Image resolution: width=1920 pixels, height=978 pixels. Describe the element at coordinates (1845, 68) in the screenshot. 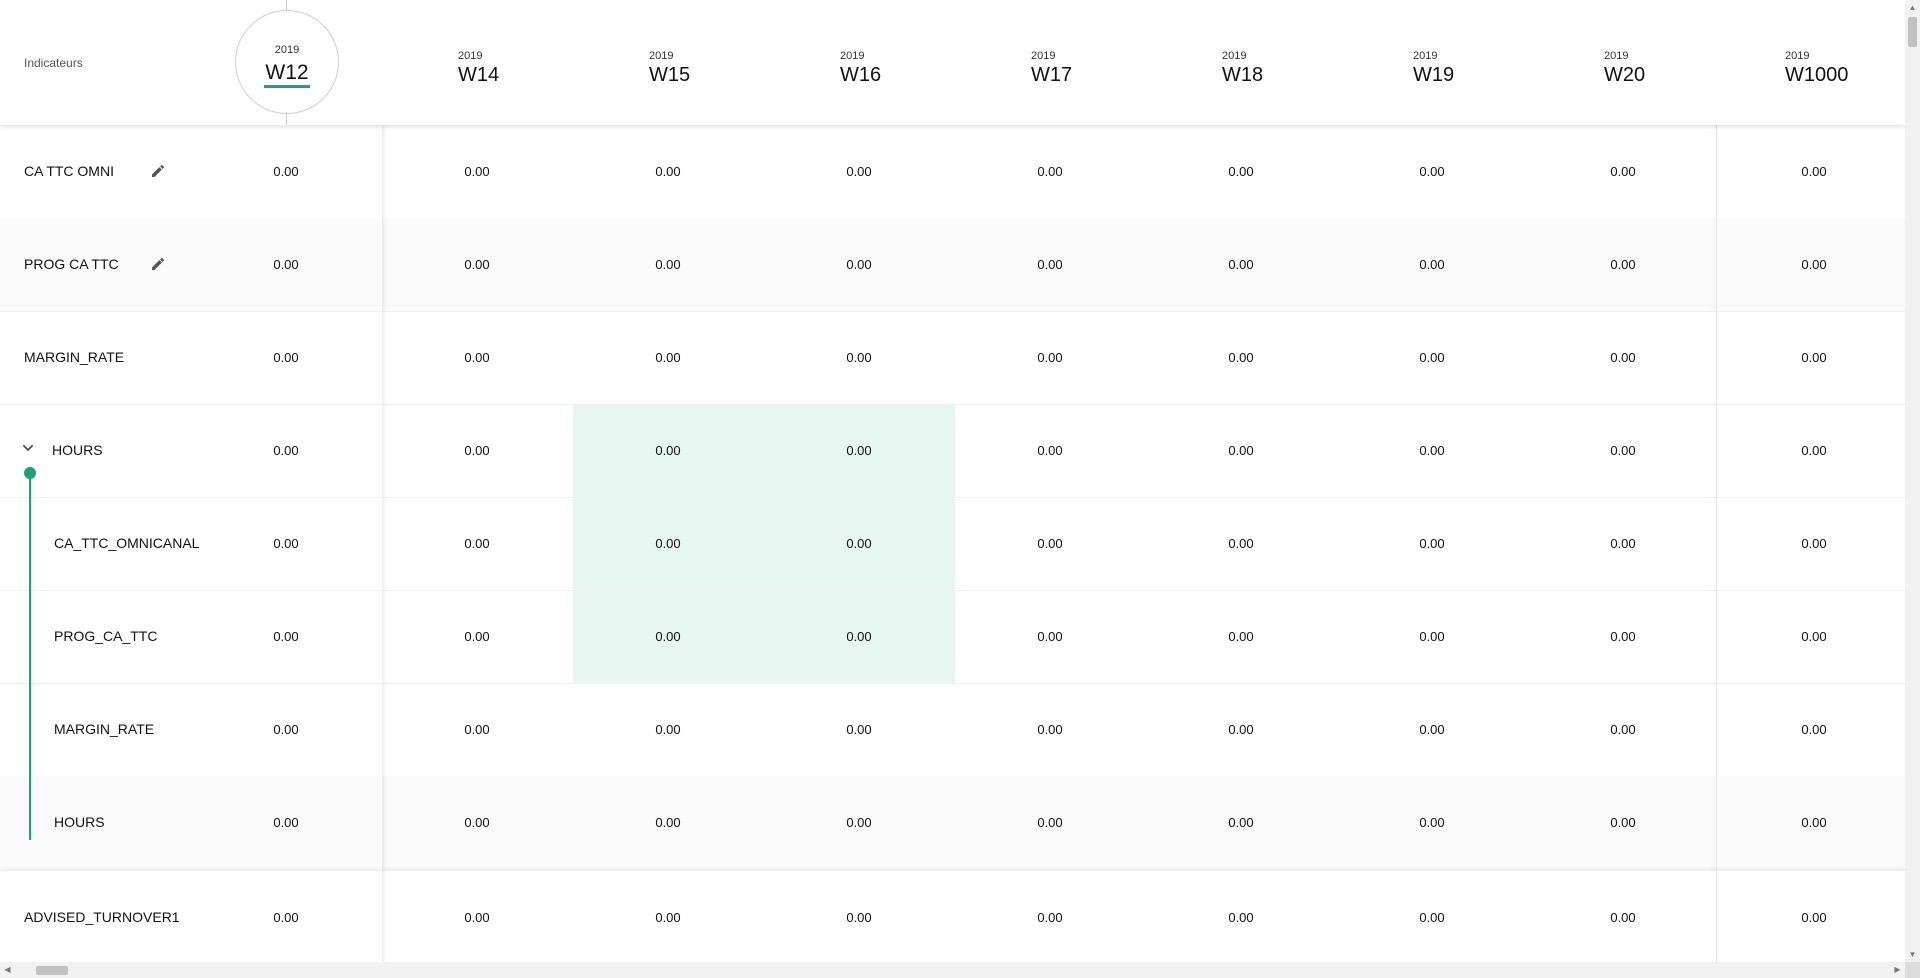

I see `week-column-header: 2019 W1000` at that location.